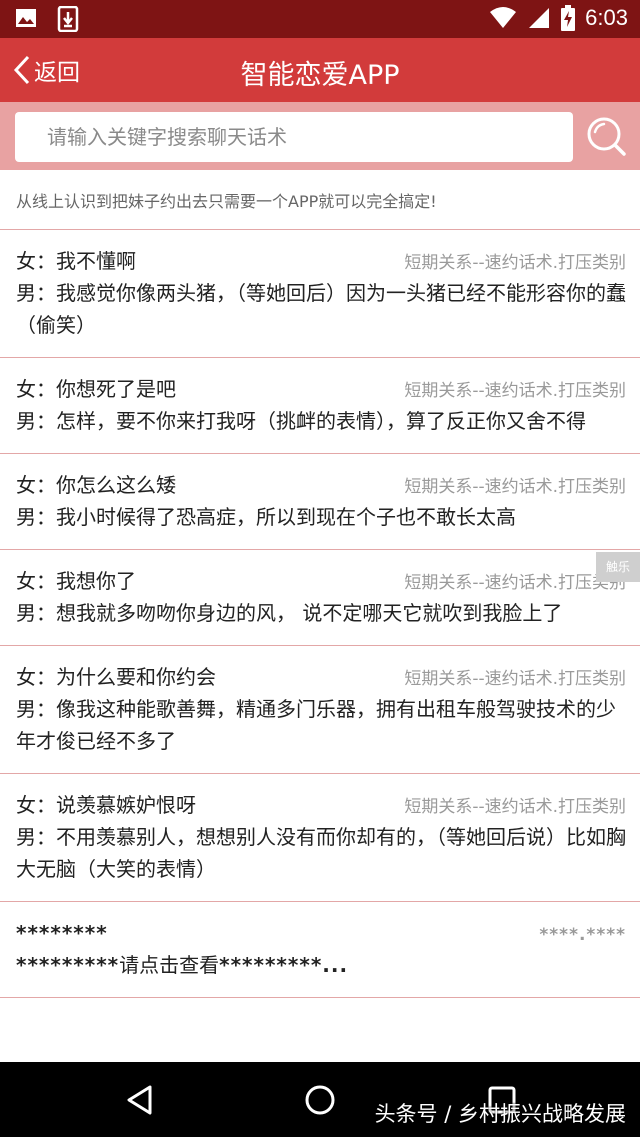 The height and width of the screenshot is (1137, 640). I want to click on cell-signal-icon, so click(539, 18).